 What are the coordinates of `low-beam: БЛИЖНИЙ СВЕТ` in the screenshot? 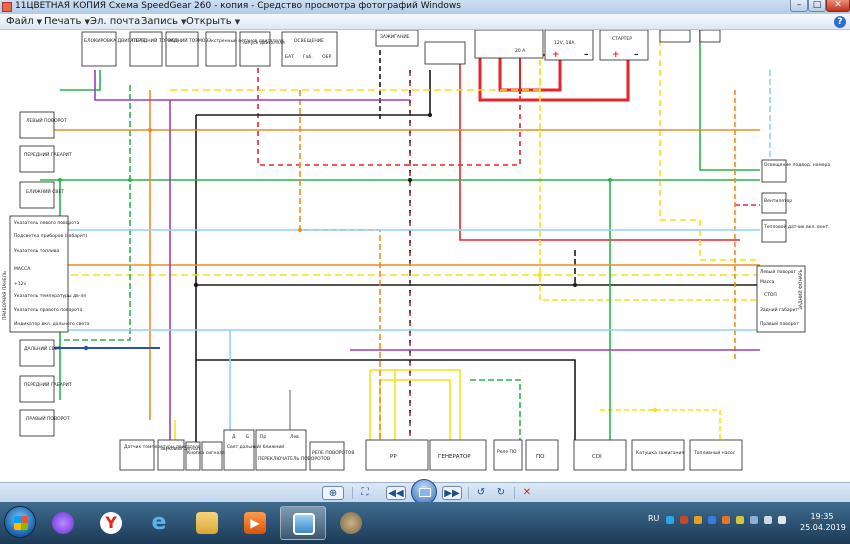 It's located at (45, 191).